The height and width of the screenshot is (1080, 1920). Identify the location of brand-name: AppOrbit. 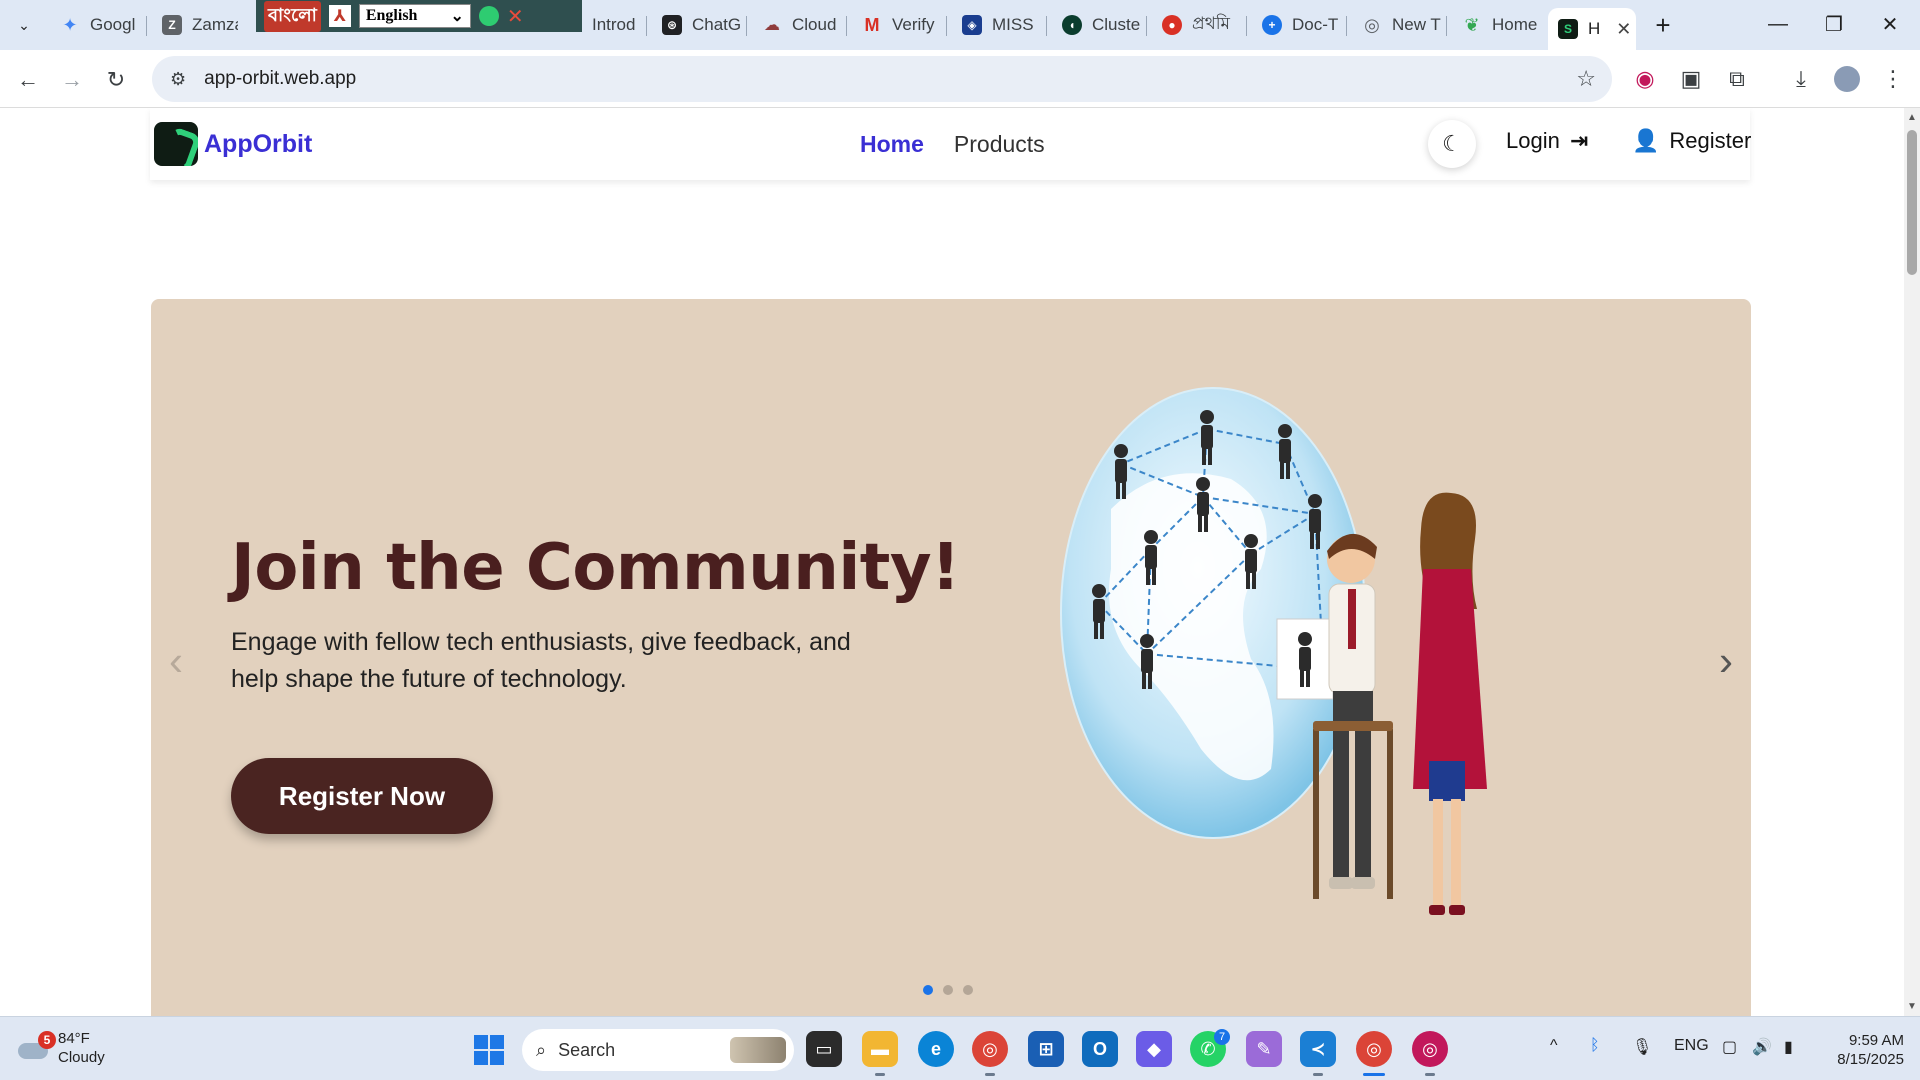
(258, 143).